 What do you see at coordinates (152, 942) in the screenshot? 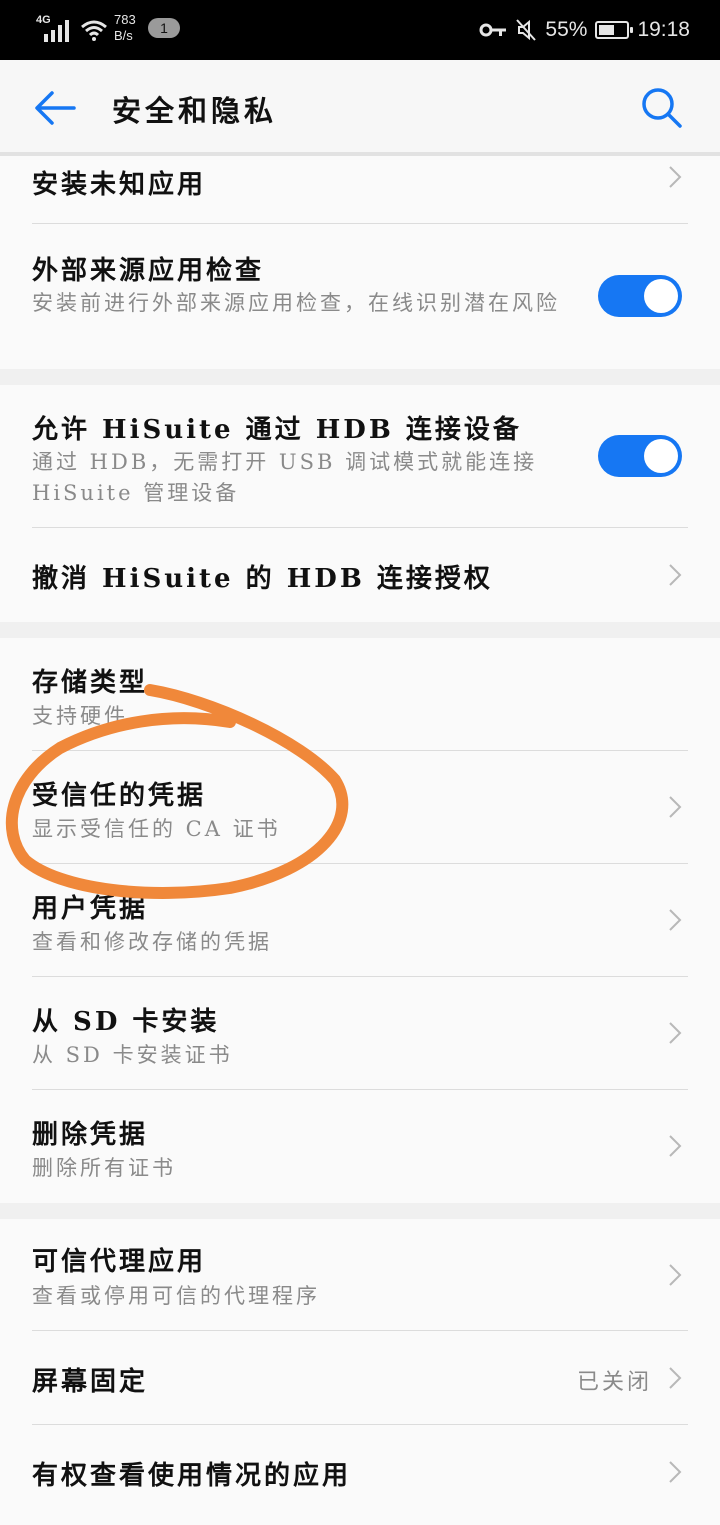
I see `item-subtitle: 查看和修改存储的凭据` at bounding box center [152, 942].